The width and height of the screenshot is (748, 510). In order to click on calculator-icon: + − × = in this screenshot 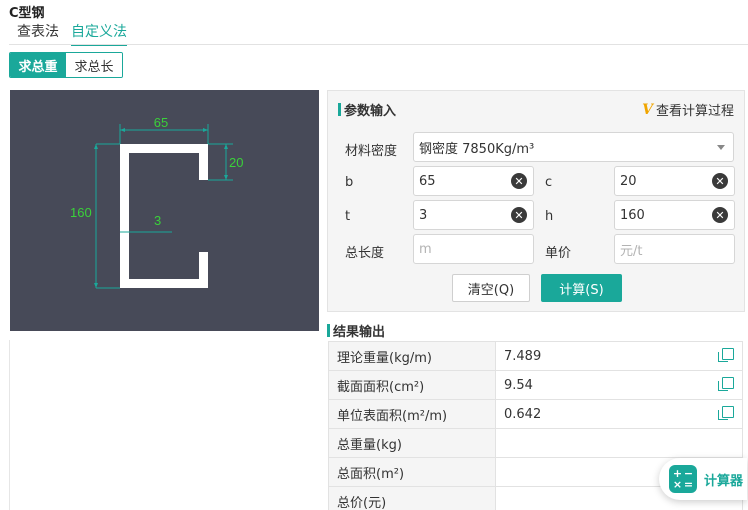, I will do `click(683, 479)`.